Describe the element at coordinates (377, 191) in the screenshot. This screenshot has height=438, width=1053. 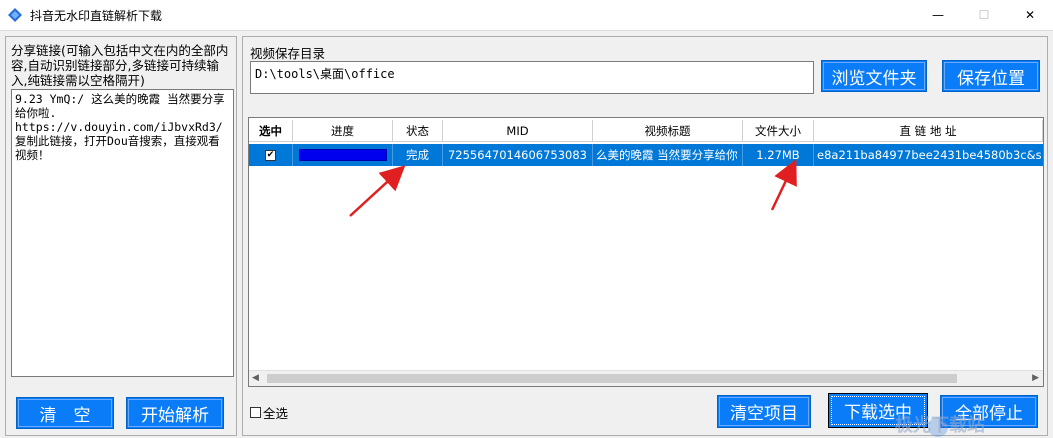
I see `arrow-to-status` at that location.